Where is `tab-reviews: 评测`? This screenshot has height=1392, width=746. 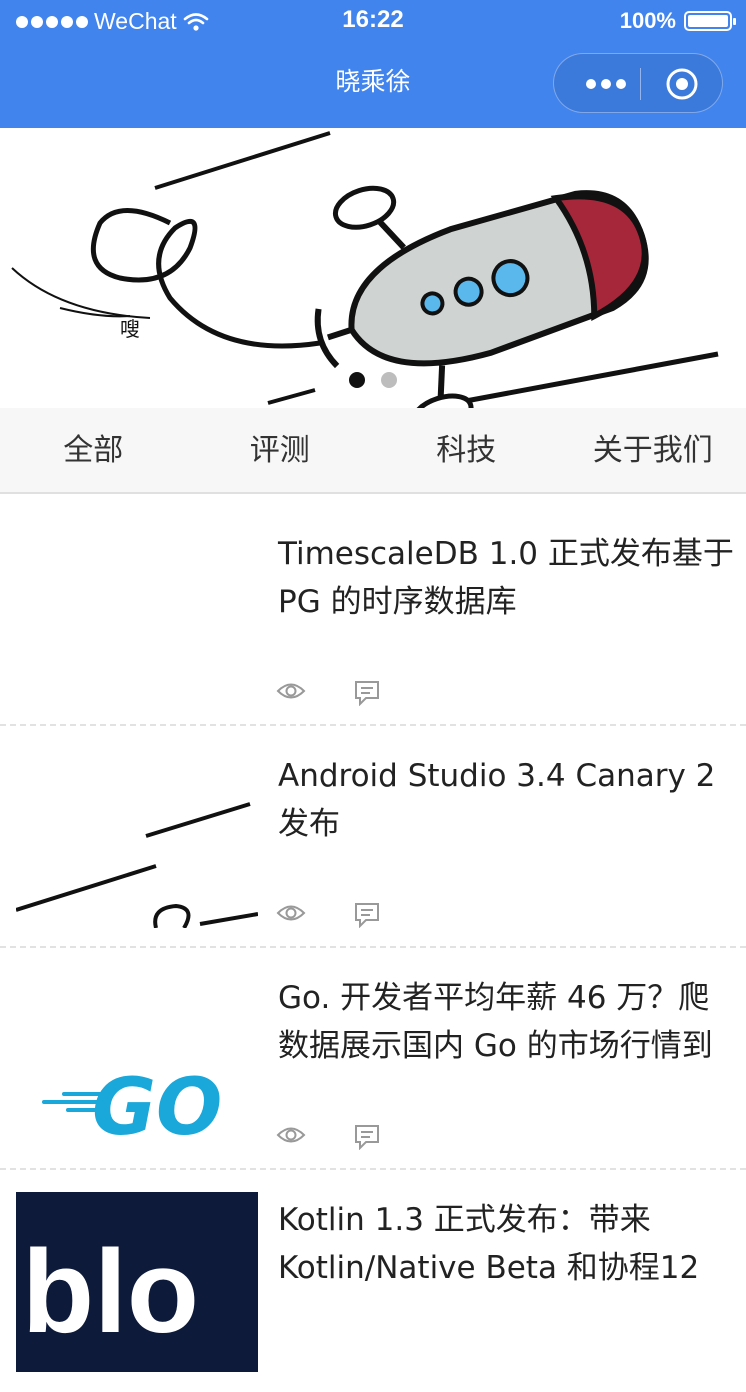
tab-reviews: 评测 is located at coordinates (280, 450).